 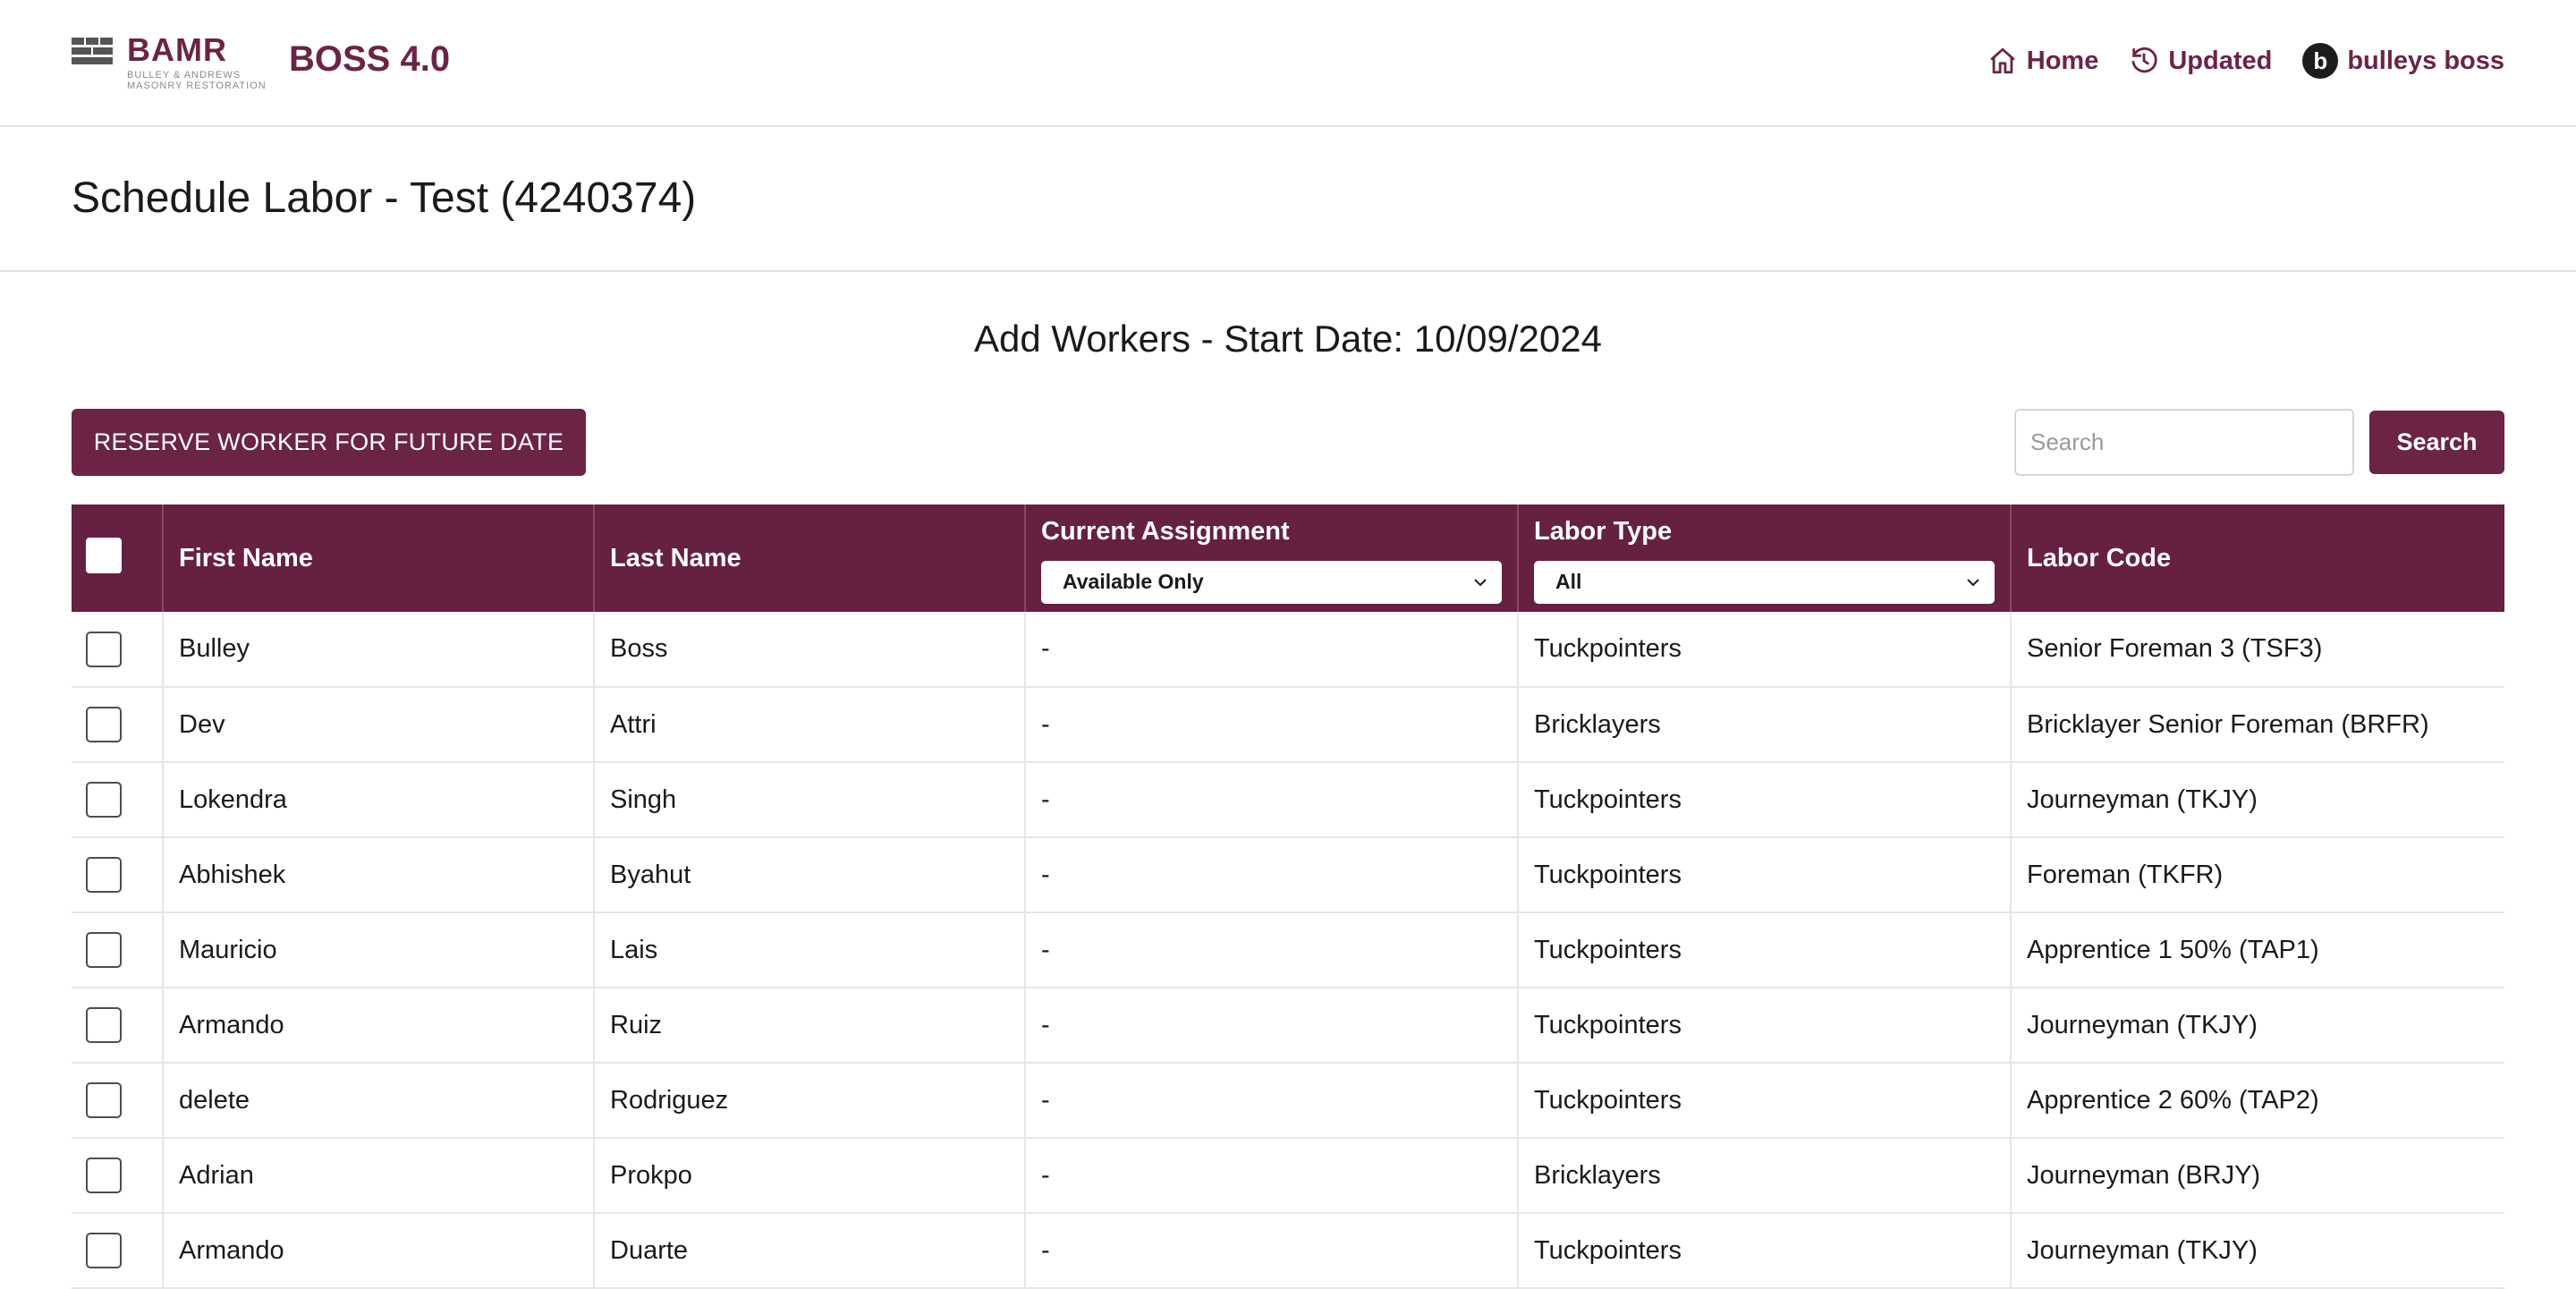 What do you see at coordinates (810, 950) in the screenshot?
I see `cell-last-name: Lais` at bounding box center [810, 950].